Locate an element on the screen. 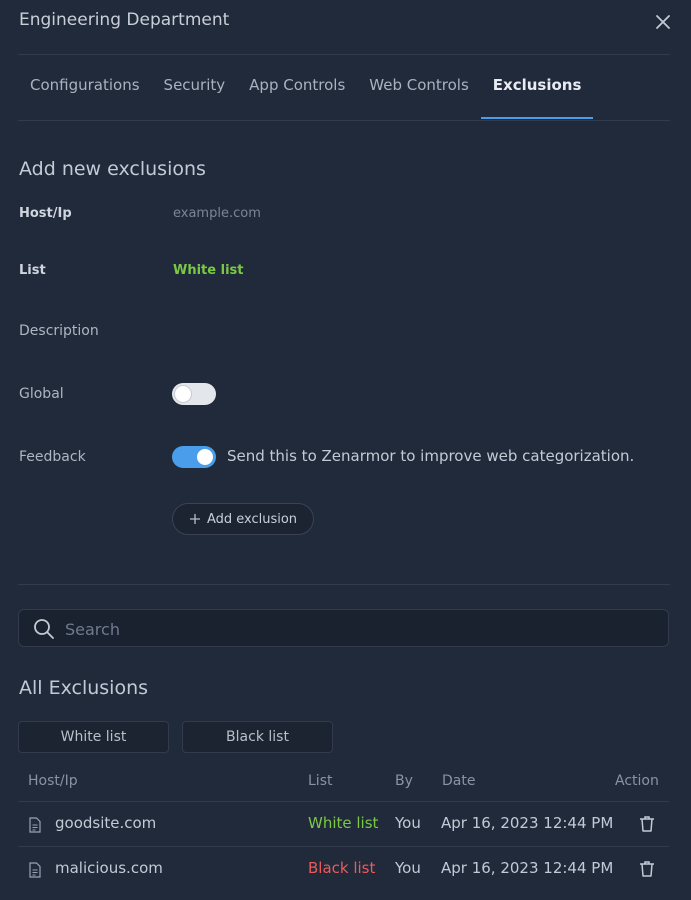 This screenshot has width=691, height=900. row-host: malicious.com is located at coordinates (109, 868).